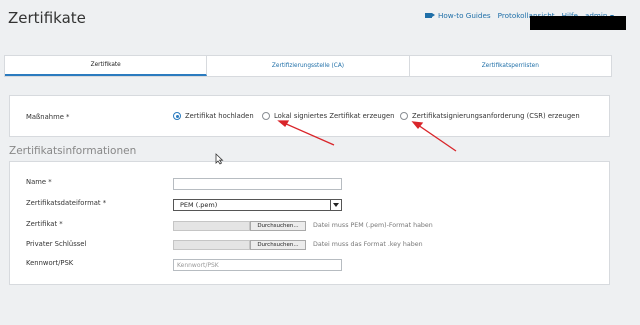 This screenshot has width=640, height=325. Describe the element at coordinates (257, 184) in the screenshot. I see `name-input` at that location.